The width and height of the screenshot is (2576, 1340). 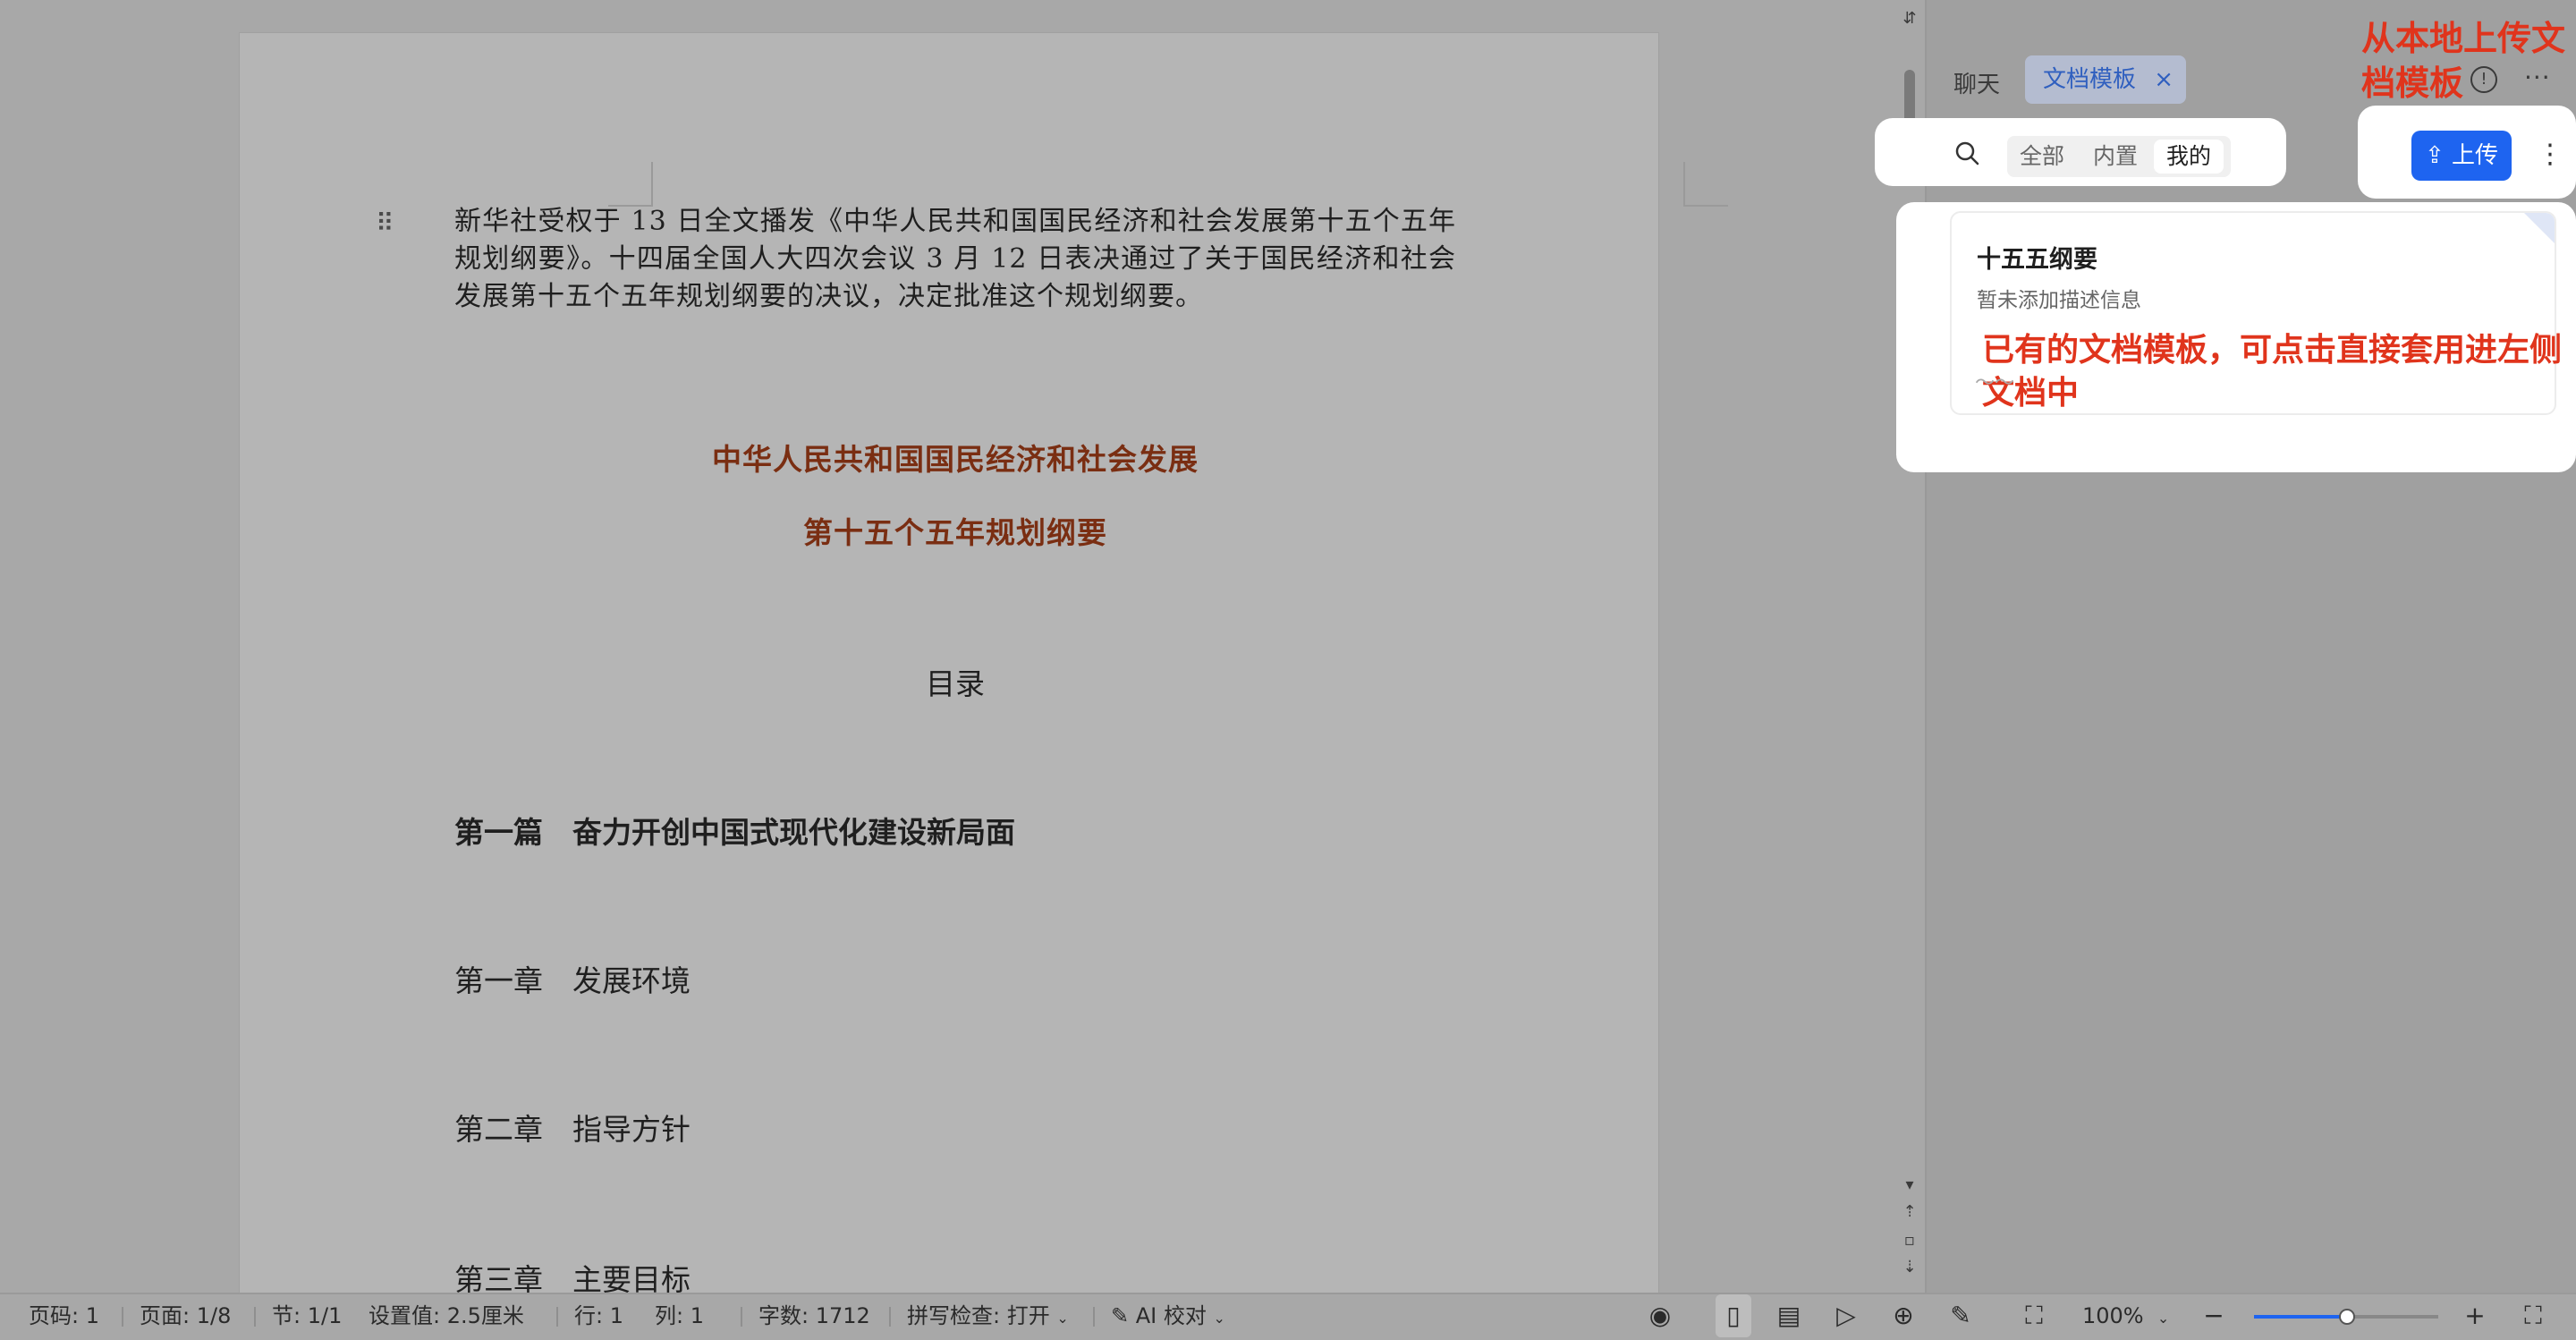 I want to click on margin-corner-top-right, so click(x=1705, y=184).